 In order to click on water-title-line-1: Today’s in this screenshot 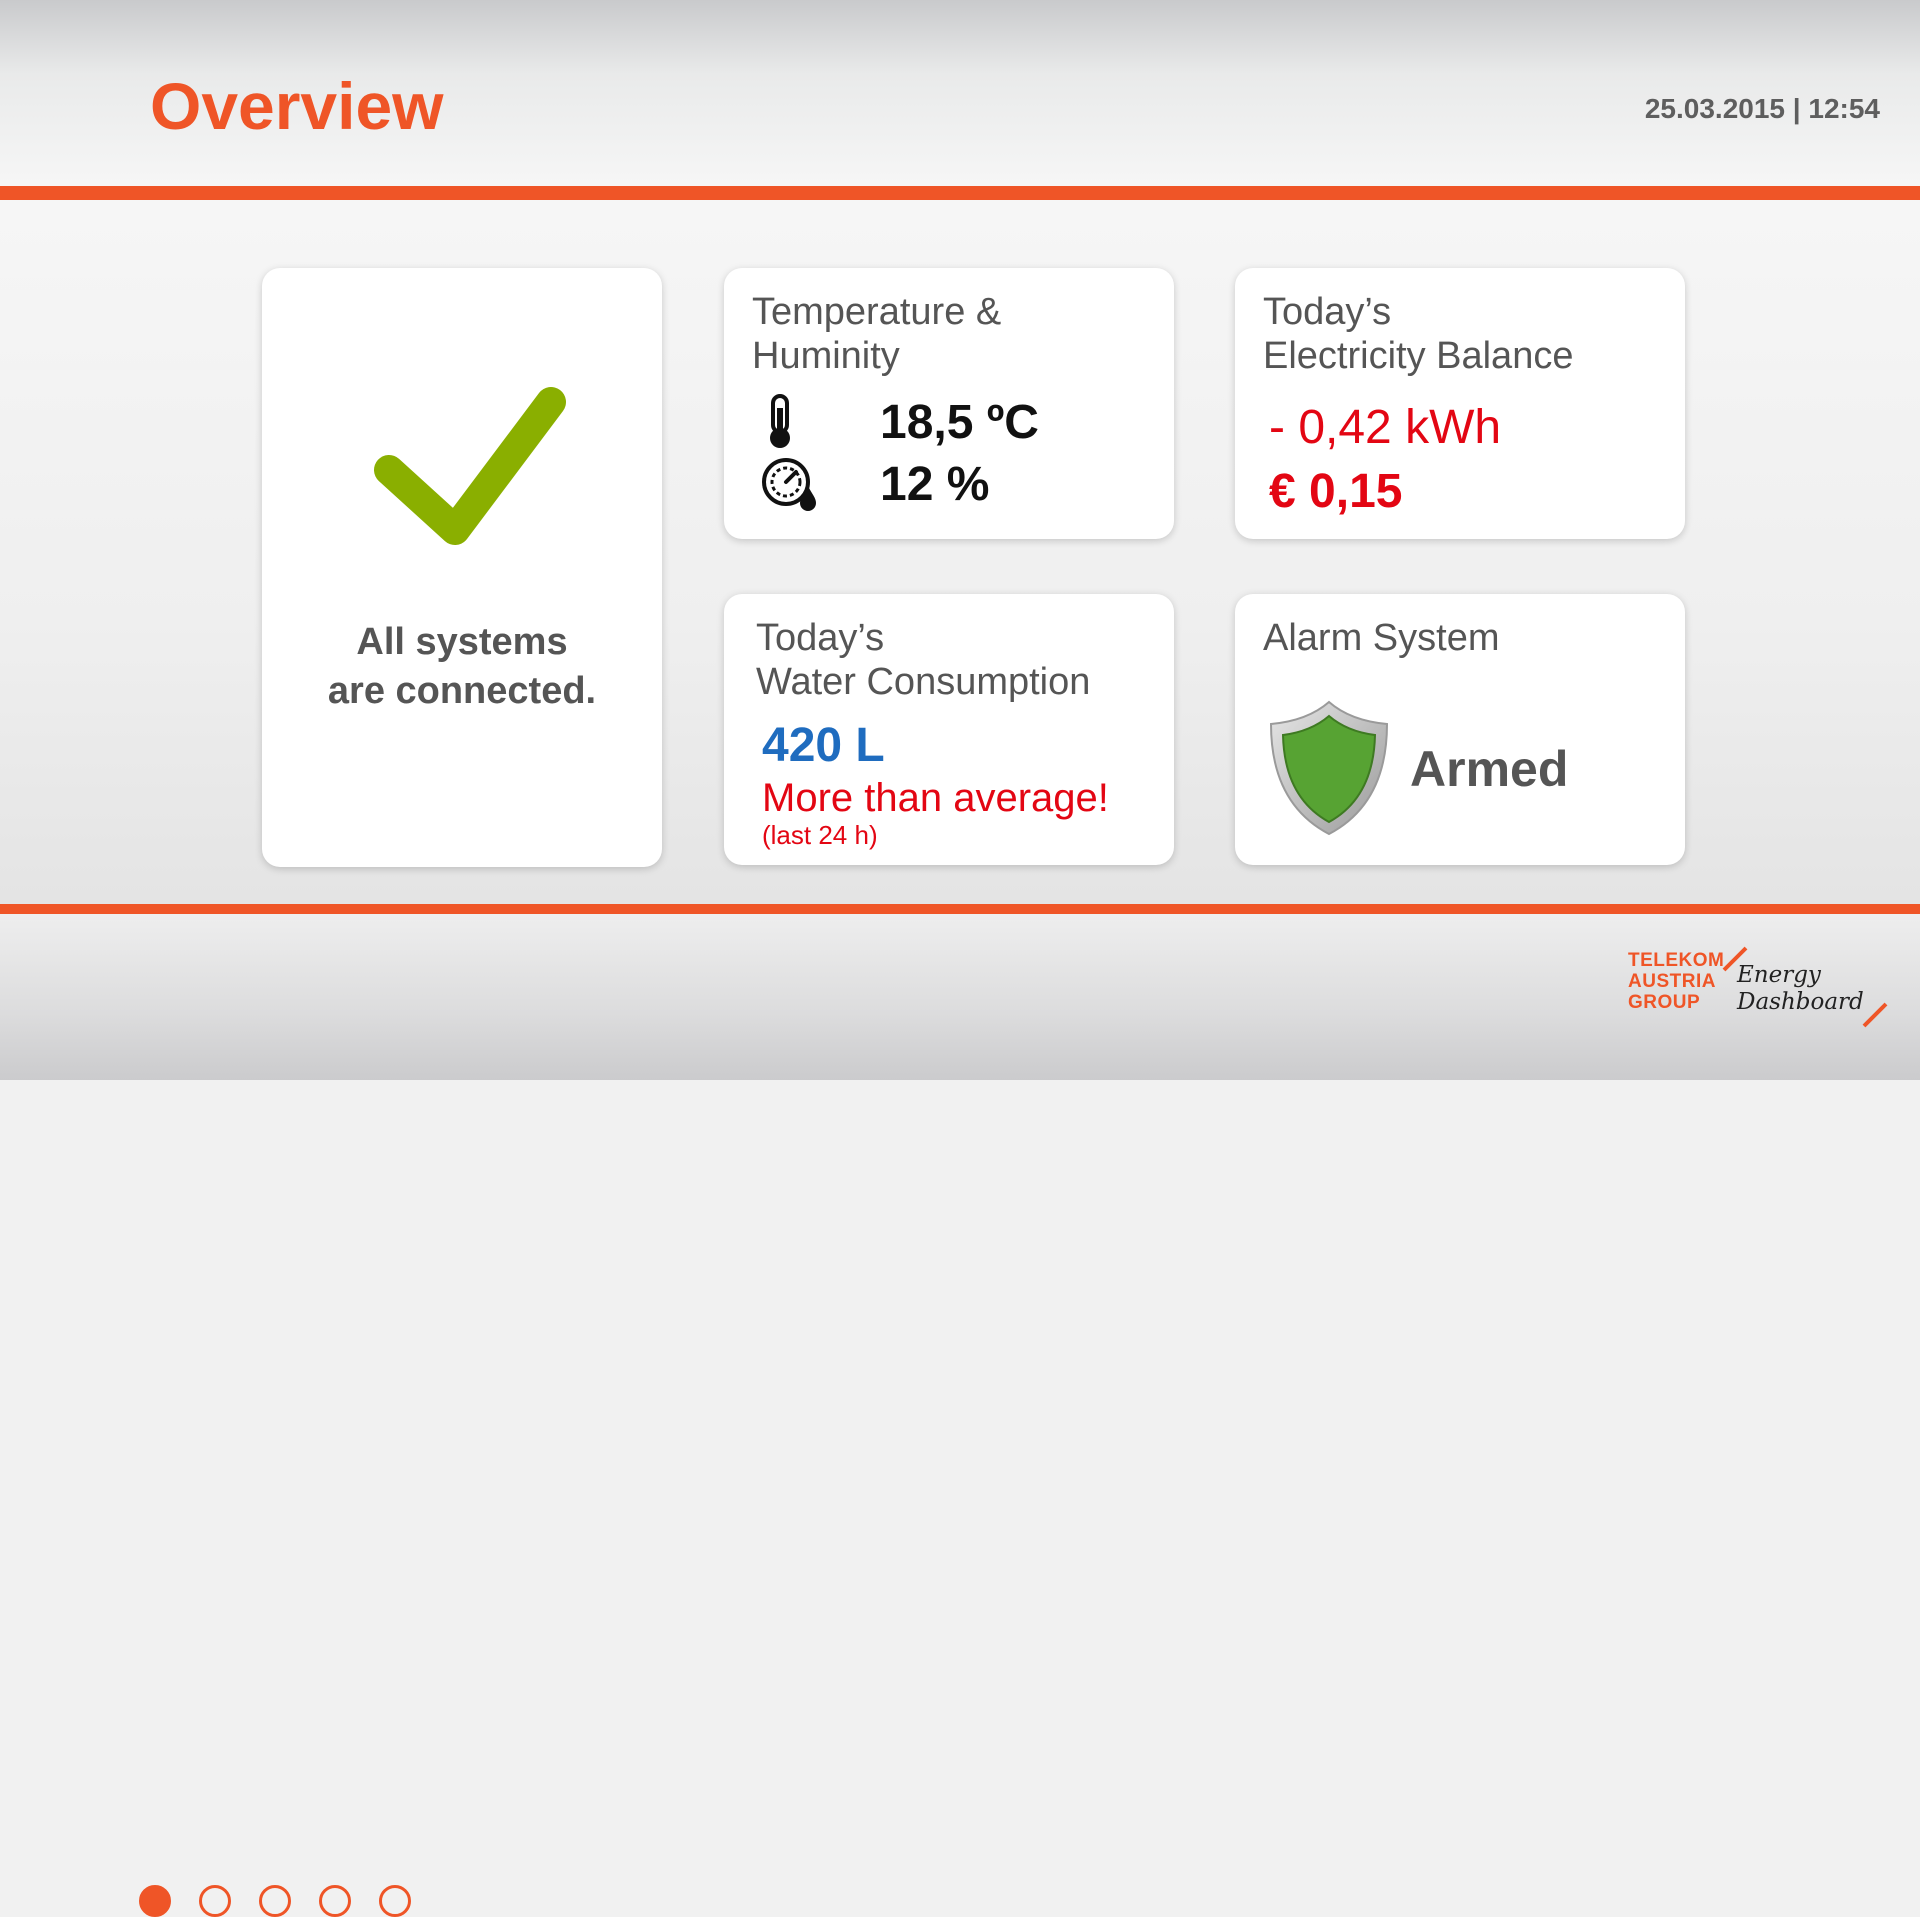, I will do `click(820, 638)`.